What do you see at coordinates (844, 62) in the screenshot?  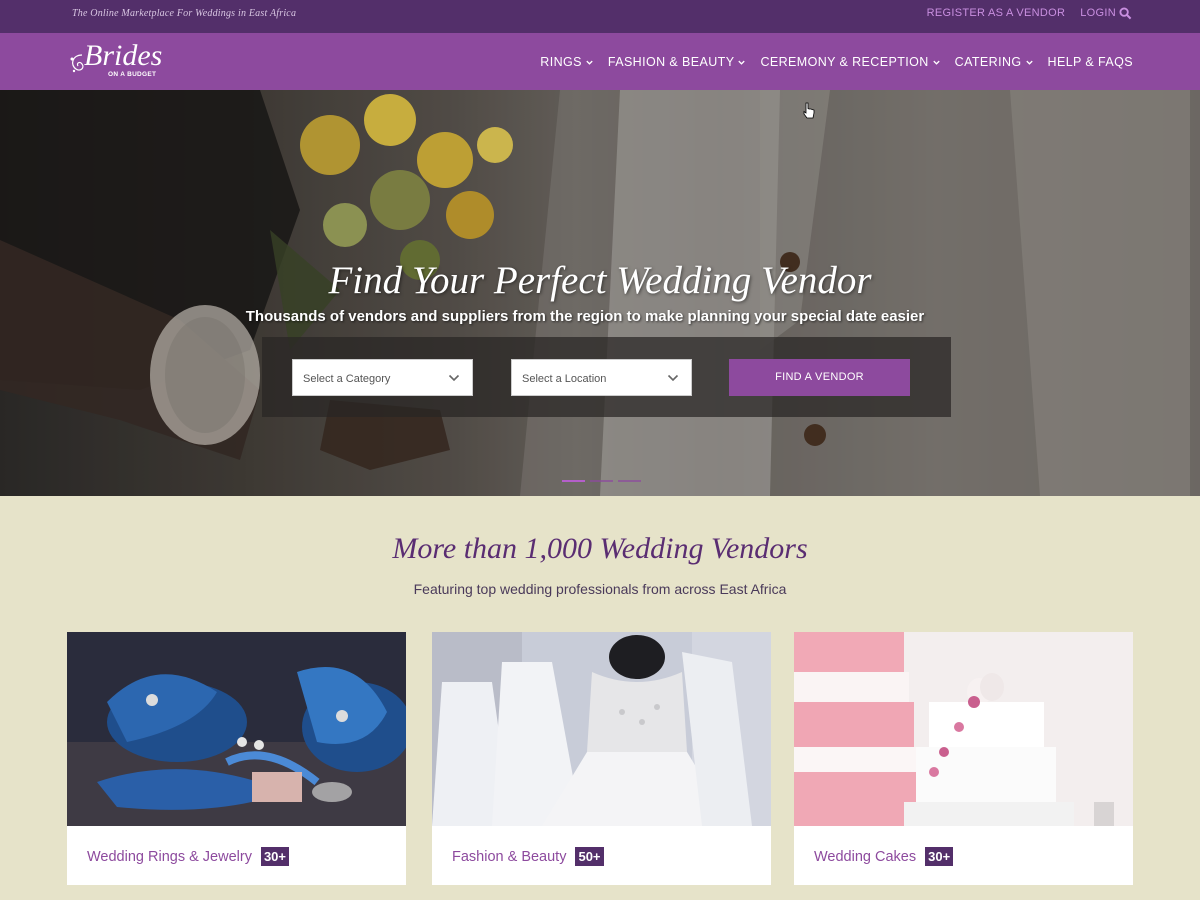 I see `nav-item-label: CEREMONY & RECEPTION` at bounding box center [844, 62].